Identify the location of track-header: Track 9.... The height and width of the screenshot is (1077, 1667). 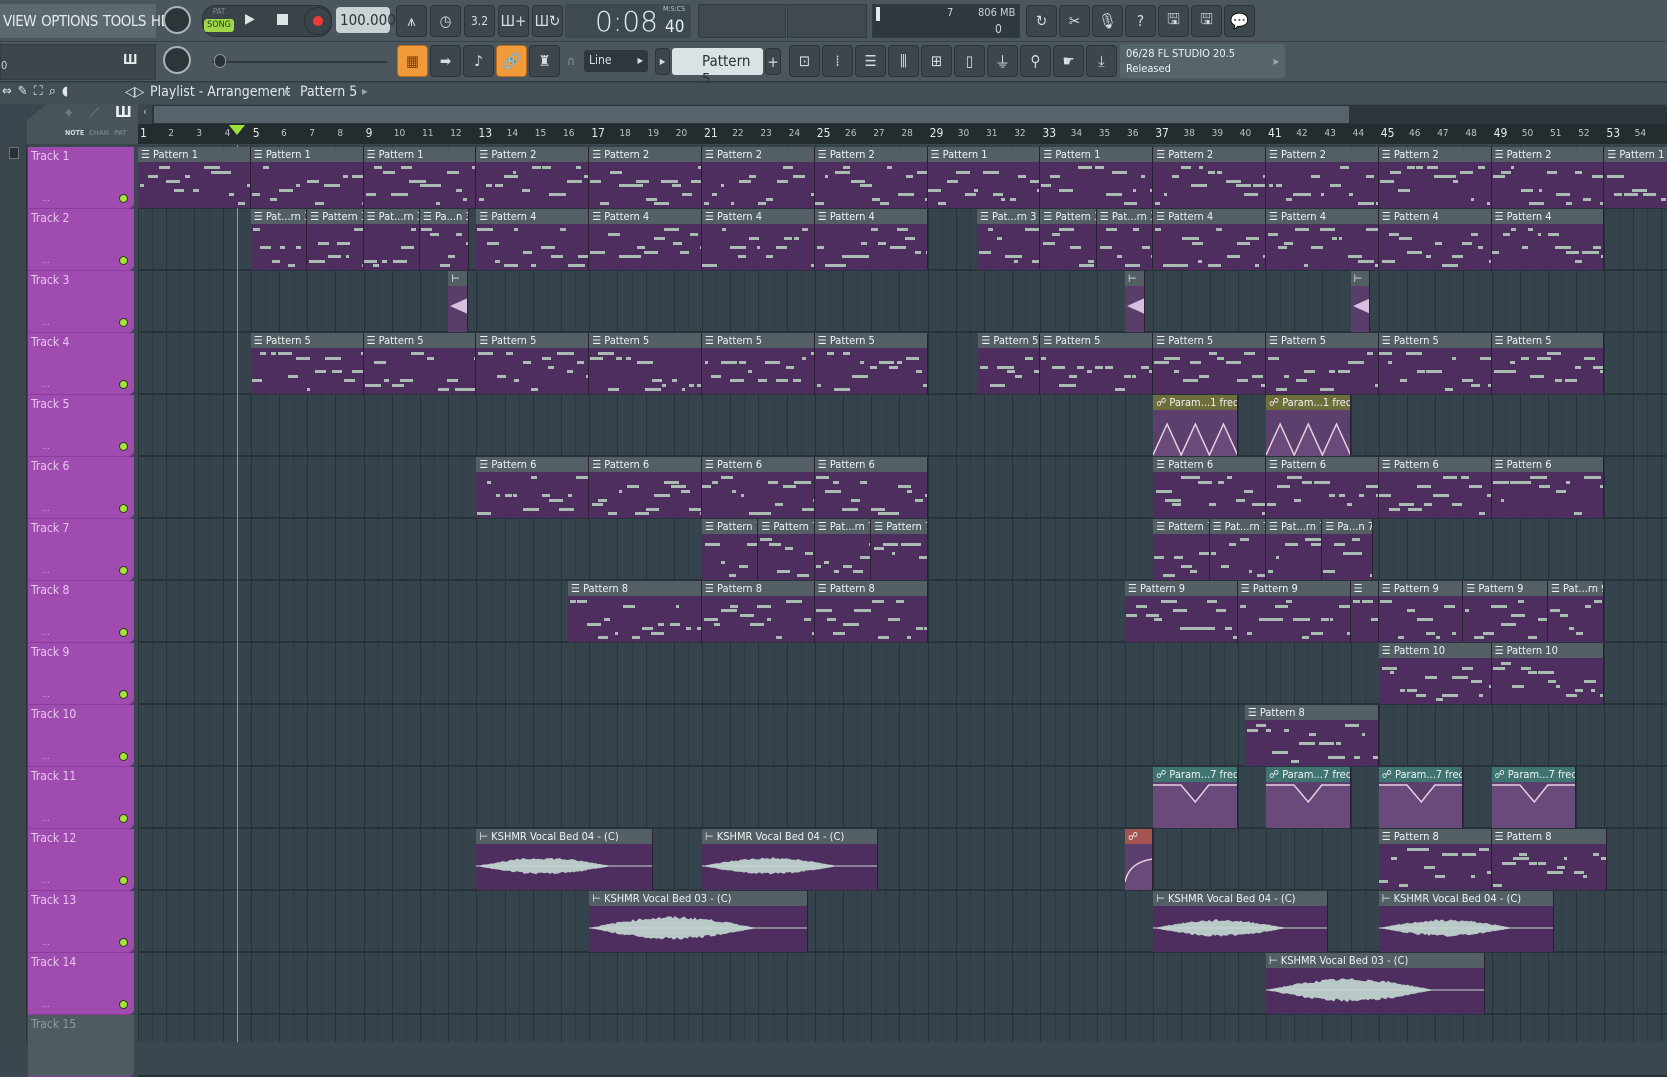
(81, 674).